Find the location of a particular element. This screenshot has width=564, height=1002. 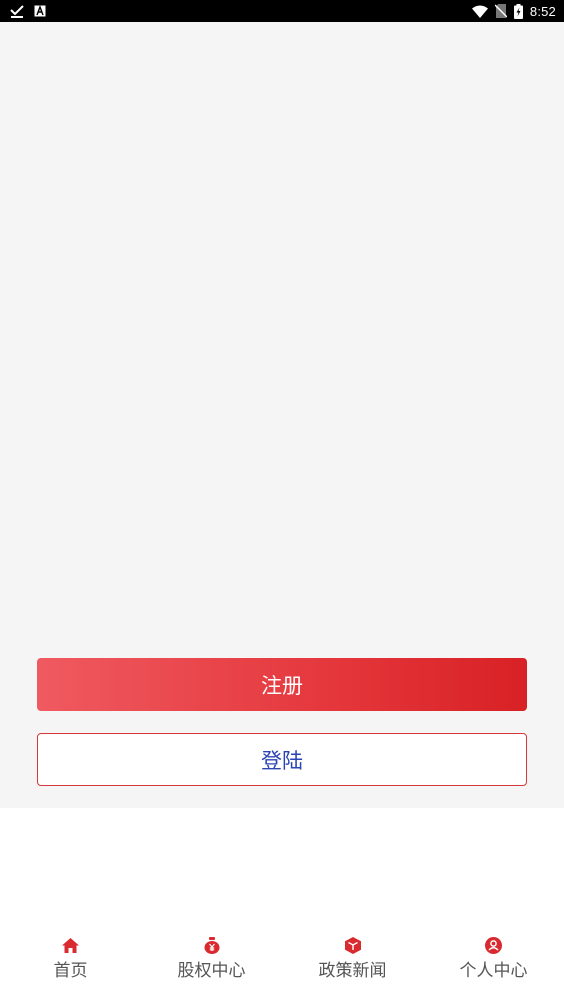

tab-equity-center: 股权中心 is located at coordinates (211, 966).